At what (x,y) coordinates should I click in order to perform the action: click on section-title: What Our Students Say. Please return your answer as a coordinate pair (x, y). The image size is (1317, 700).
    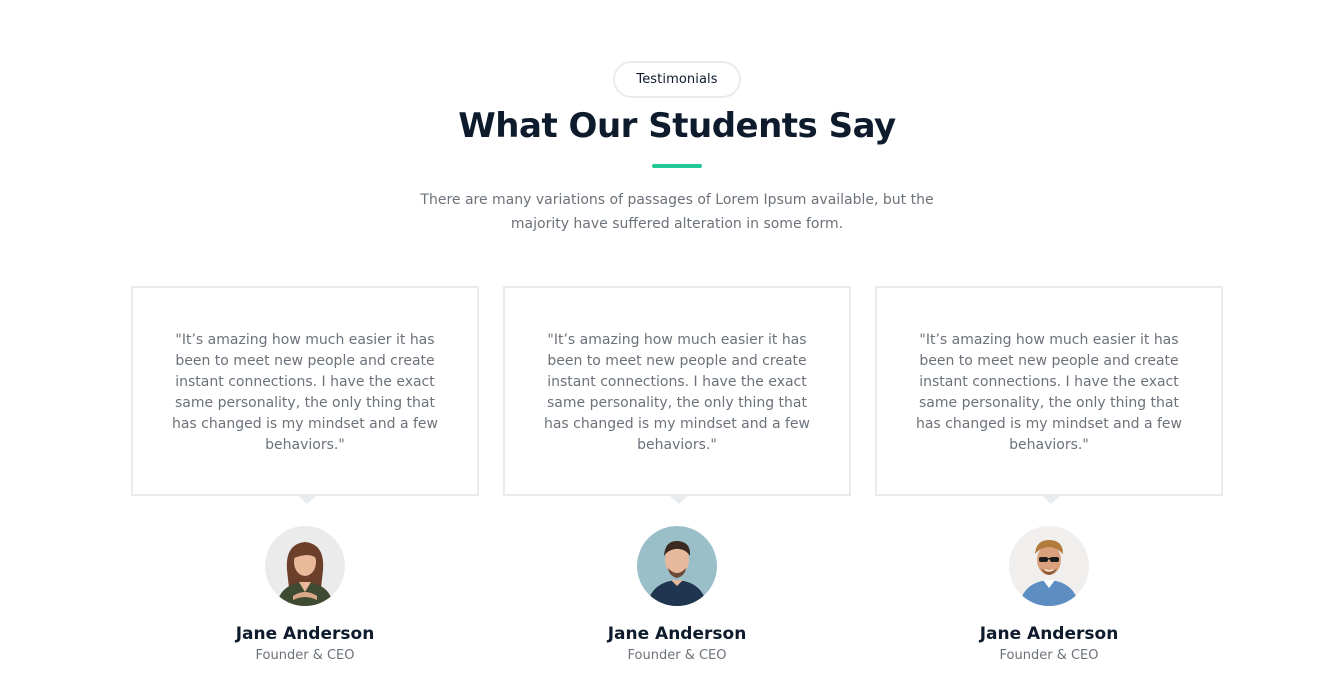
    Looking at the image, I should click on (677, 126).